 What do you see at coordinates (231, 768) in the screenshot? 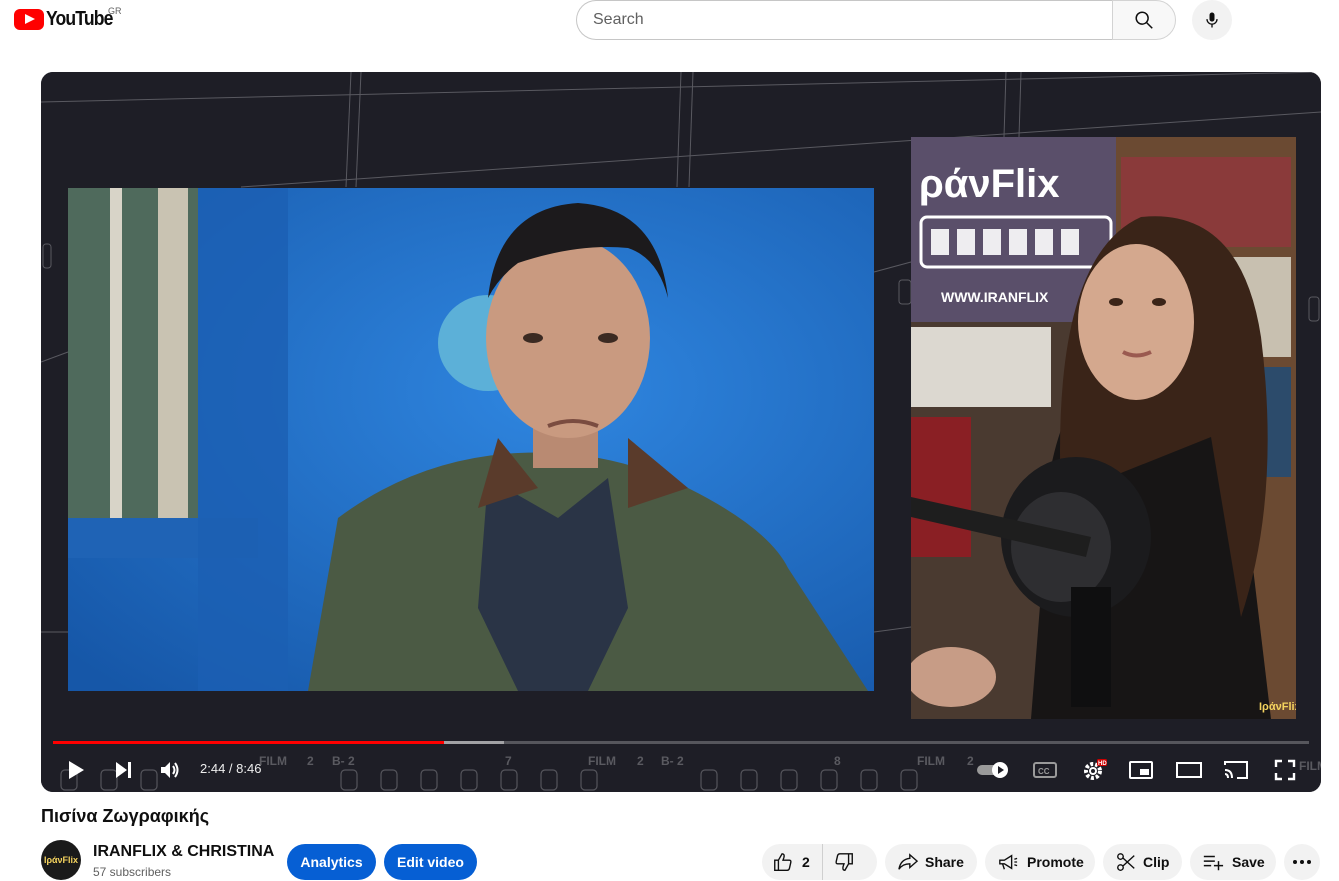
I see `time-display: 2:44 / 8:46` at bounding box center [231, 768].